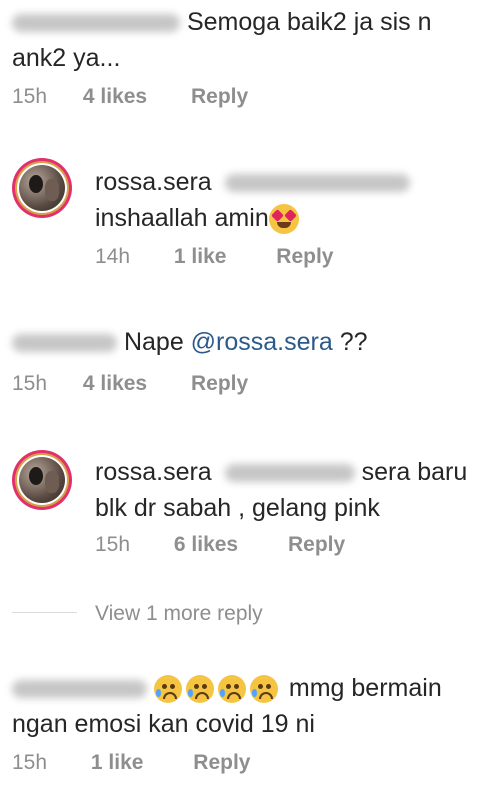 The image size is (501, 786). Describe the element at coordinates (262, 342) in the screenshot. I see `mention-link: @rossa.sera` at that location.